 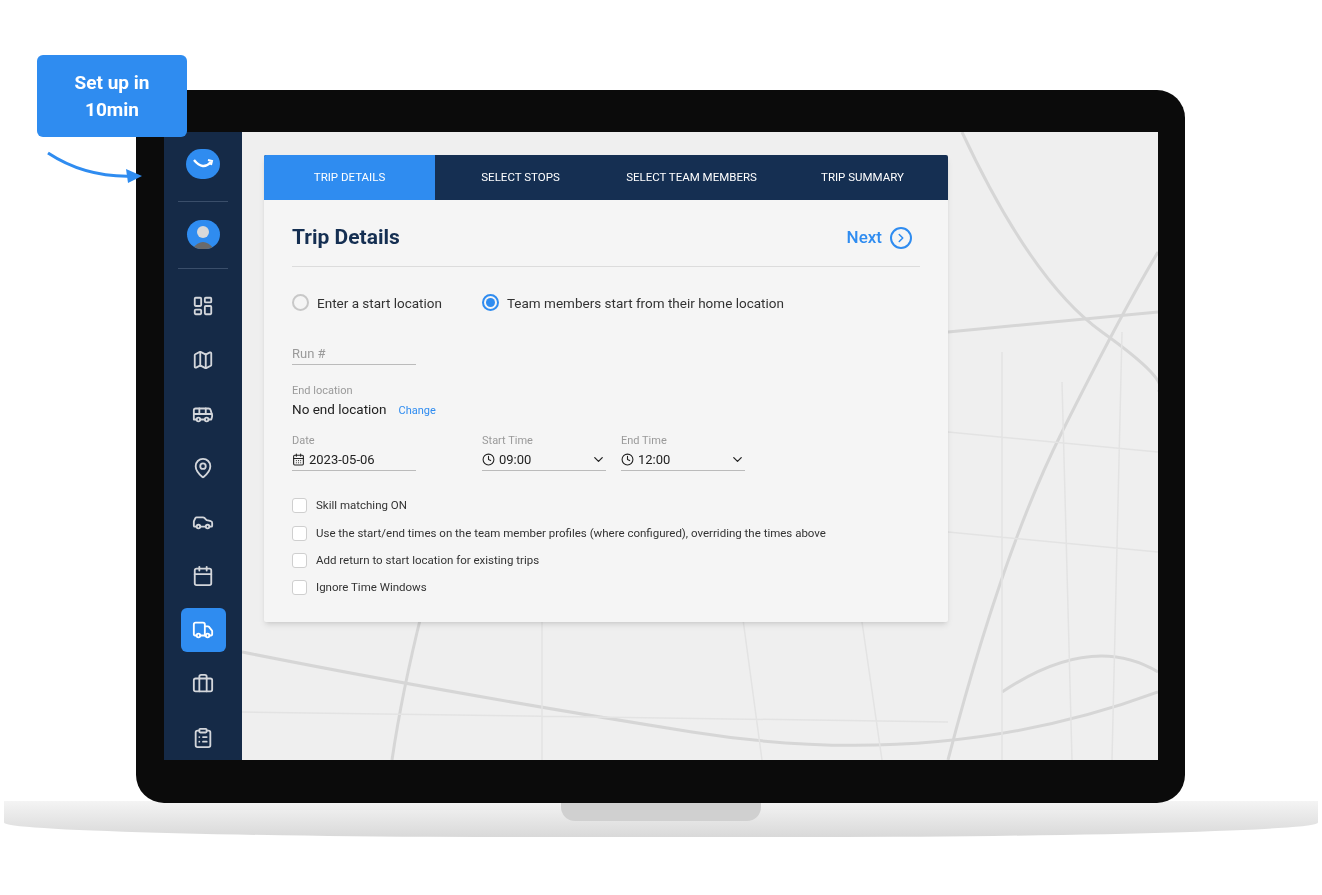 I want to click on date-field: 2023-05-06, so click(x=354, y=460).